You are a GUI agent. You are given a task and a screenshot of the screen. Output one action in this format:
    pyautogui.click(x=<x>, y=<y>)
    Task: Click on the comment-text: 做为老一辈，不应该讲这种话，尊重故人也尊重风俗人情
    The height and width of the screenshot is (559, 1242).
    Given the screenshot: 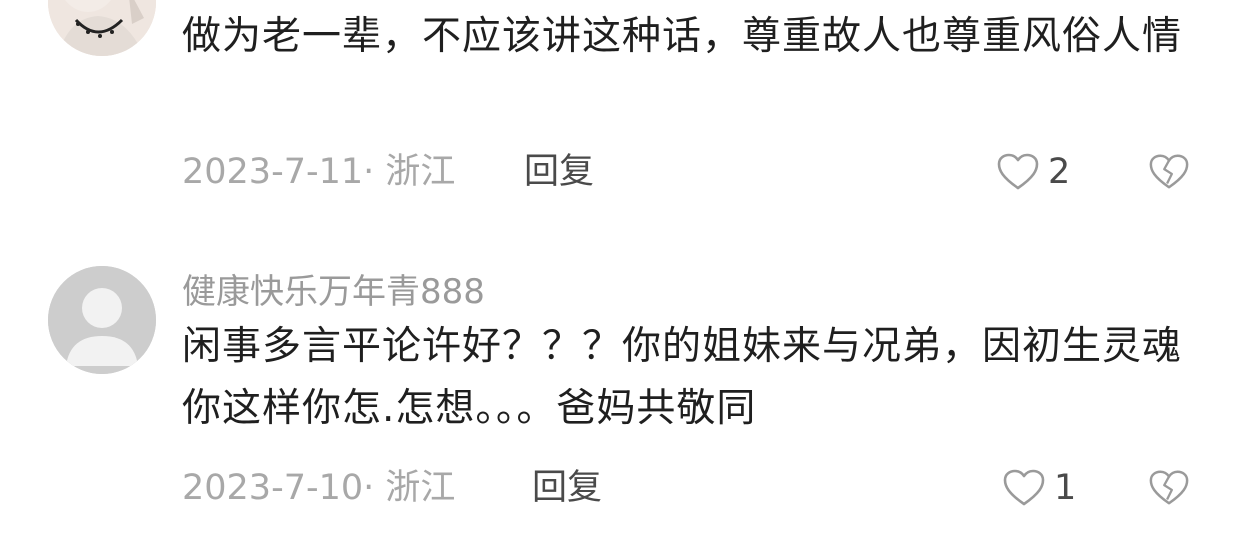 What is the action you would take?
    pyautogui.click(x=682, y=36)
    